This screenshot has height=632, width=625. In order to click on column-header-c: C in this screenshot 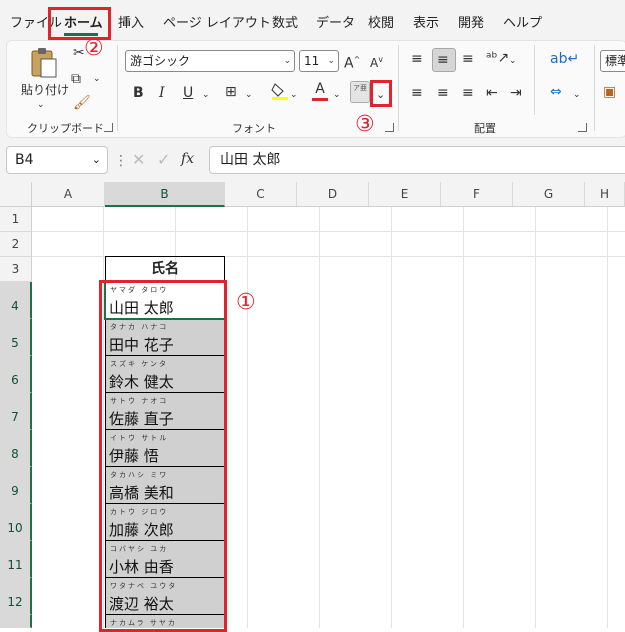, I will do `click(261, 194)`.